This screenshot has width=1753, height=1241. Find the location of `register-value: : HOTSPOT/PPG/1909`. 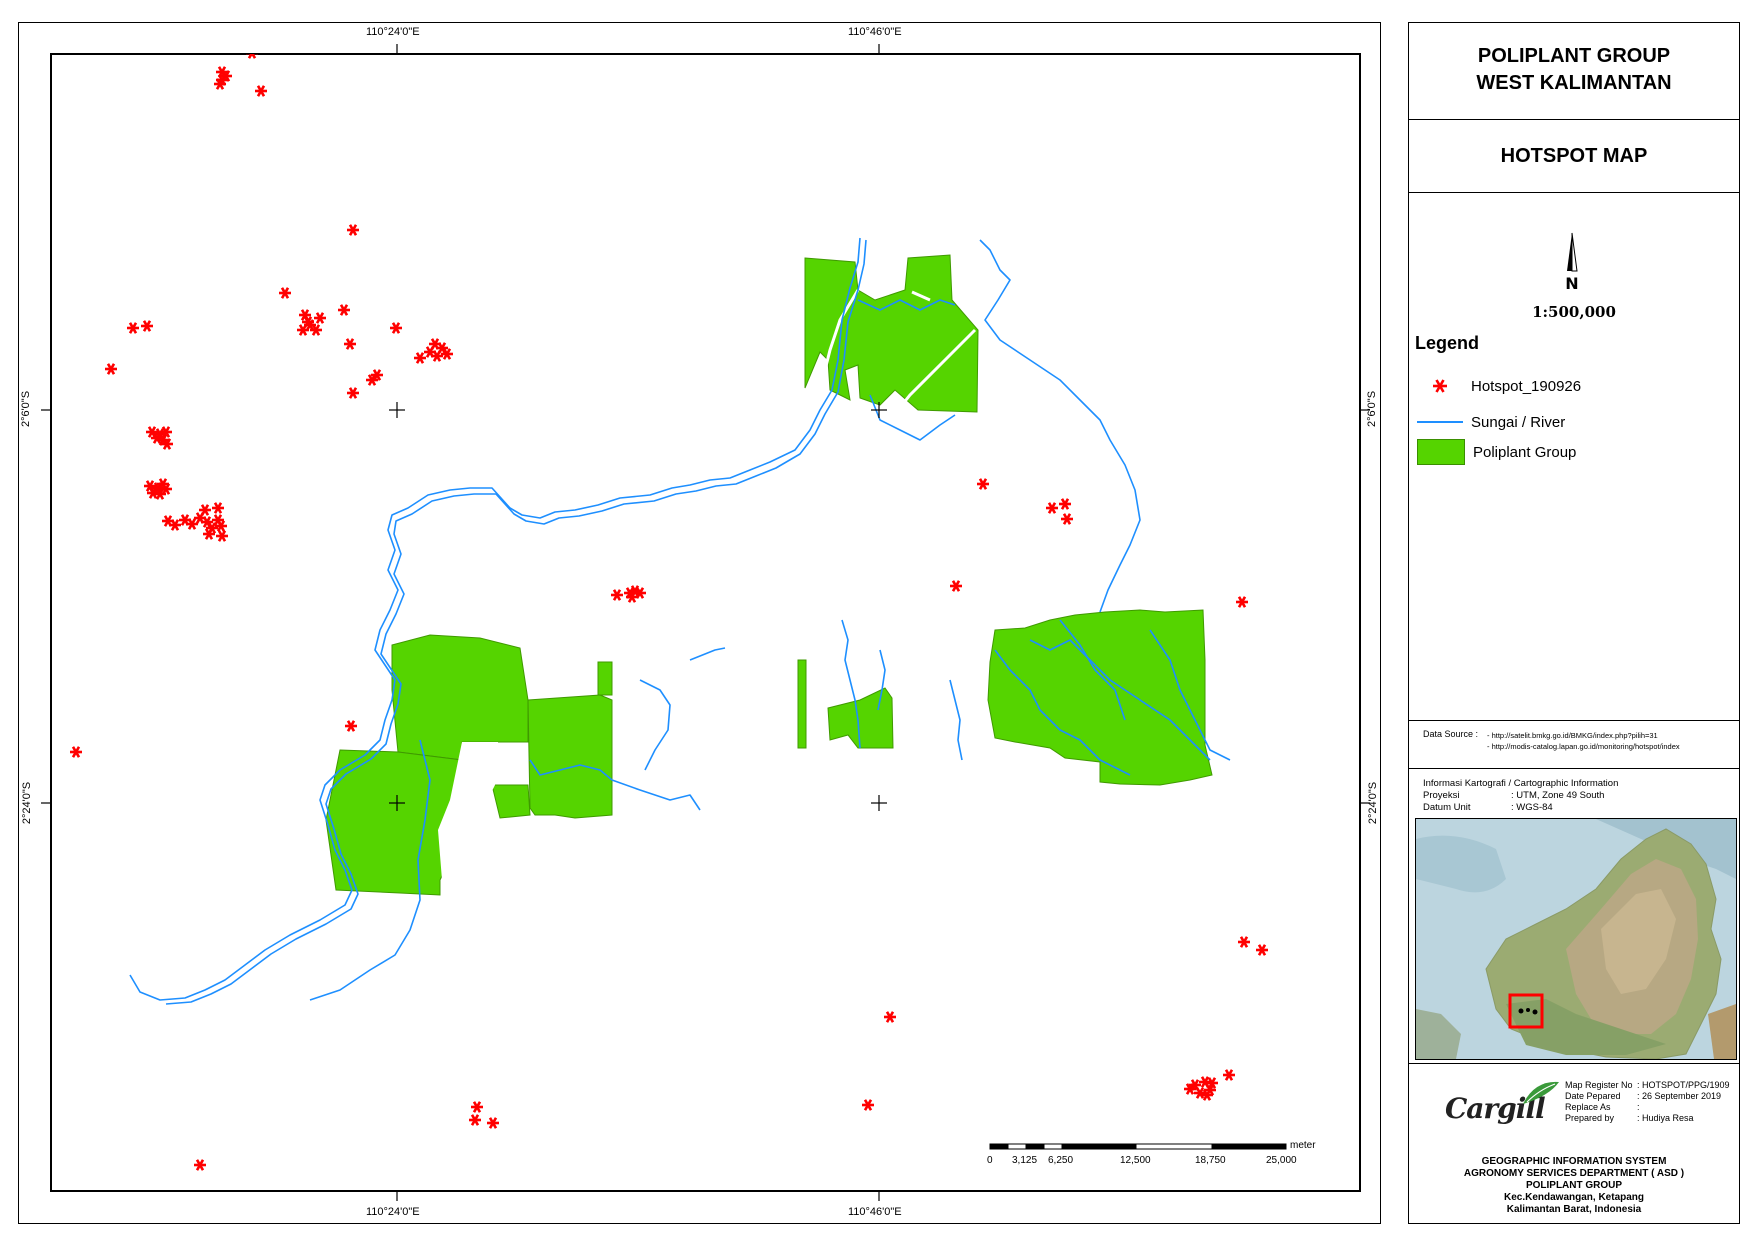

register-value: : HOTSPOT/PPG/1909 is located at coordinates (1683, 1085).